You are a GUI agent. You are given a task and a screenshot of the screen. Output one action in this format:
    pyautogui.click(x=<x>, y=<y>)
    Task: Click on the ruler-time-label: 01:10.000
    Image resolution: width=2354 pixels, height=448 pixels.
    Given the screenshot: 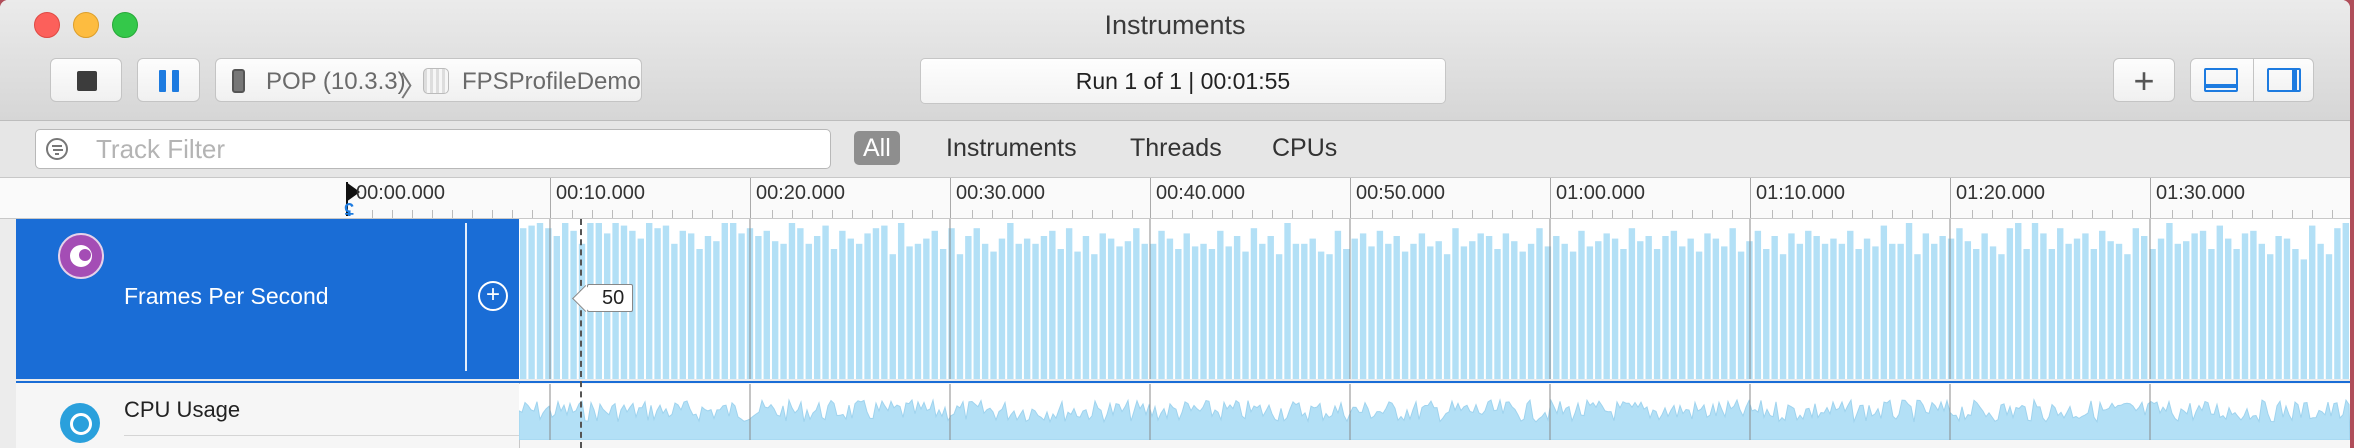 What is the action you would take?
    pyautogui.click(x=1800, y=193)
    